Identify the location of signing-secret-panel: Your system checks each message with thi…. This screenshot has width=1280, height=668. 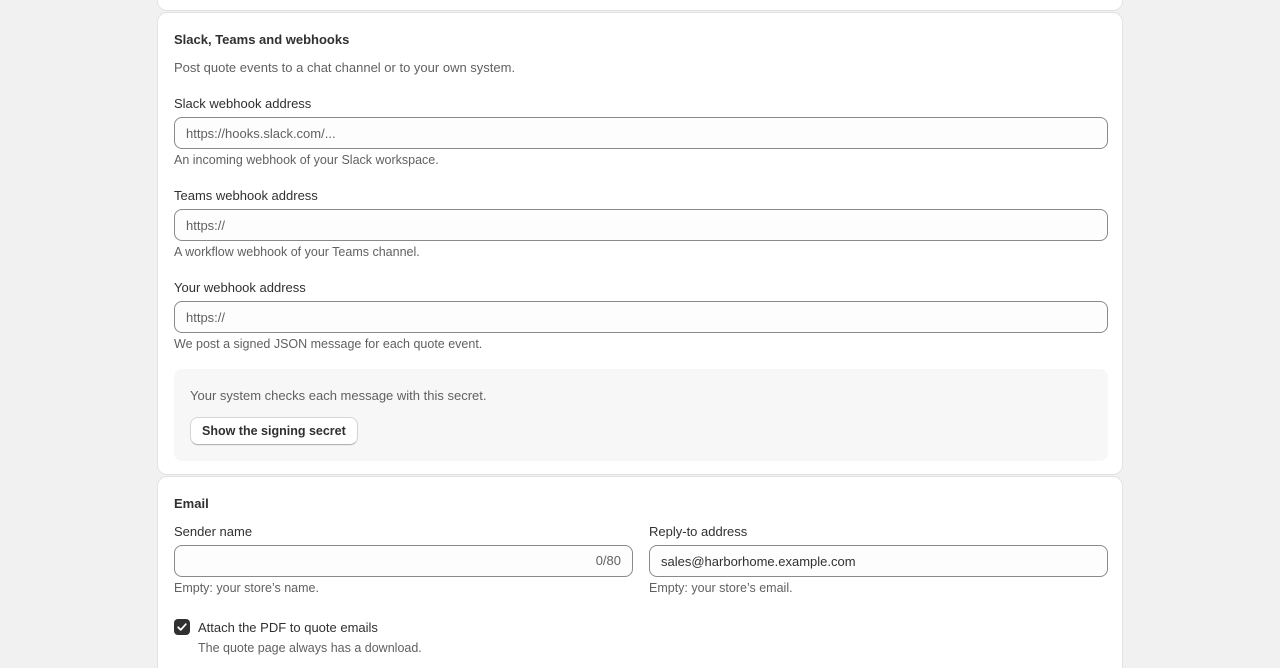
(641, 415).